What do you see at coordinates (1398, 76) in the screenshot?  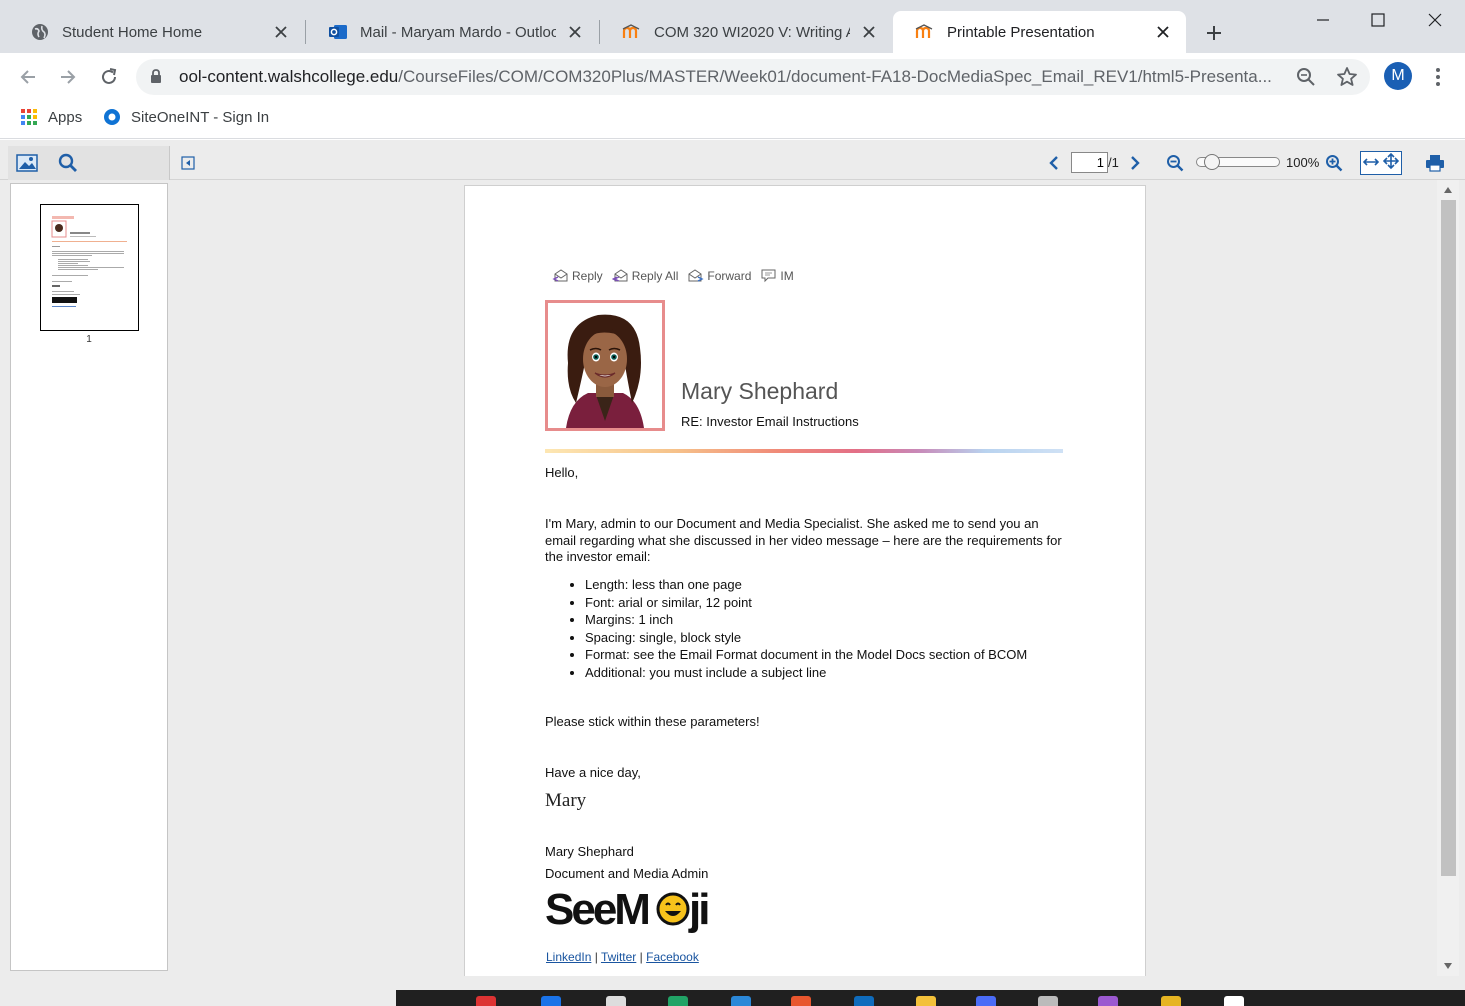 I see `profile-avatar: M` at bounding box center [1398, 76].